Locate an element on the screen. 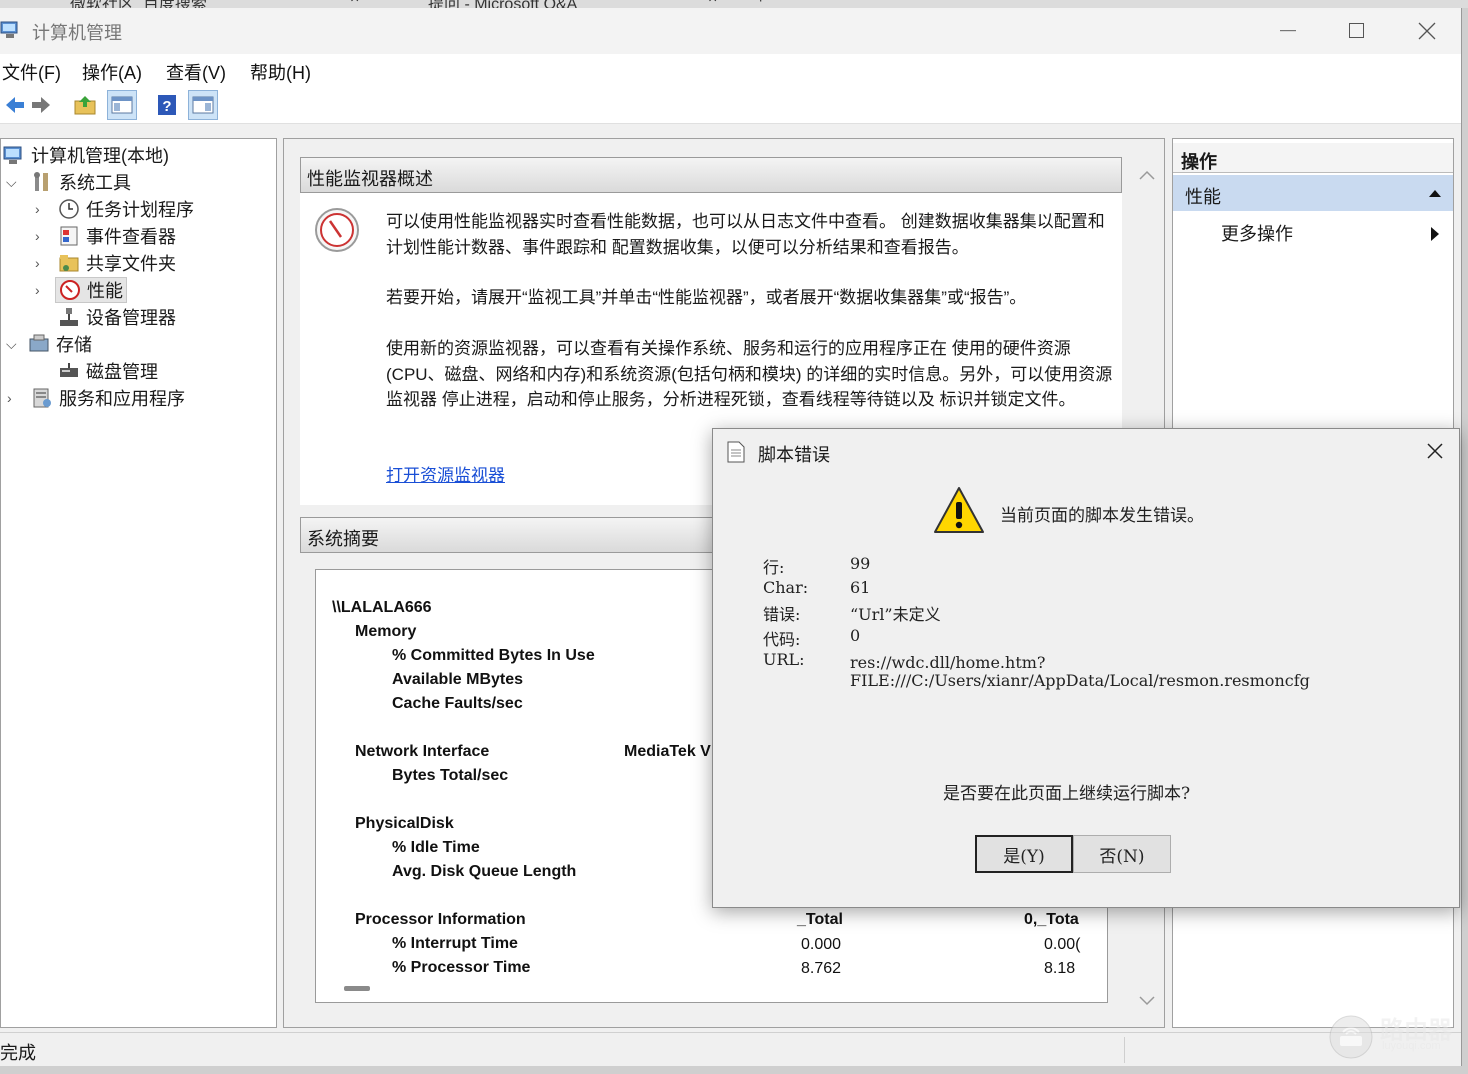  tree-label: 设备管理器 is located at coordinates (131, 318).